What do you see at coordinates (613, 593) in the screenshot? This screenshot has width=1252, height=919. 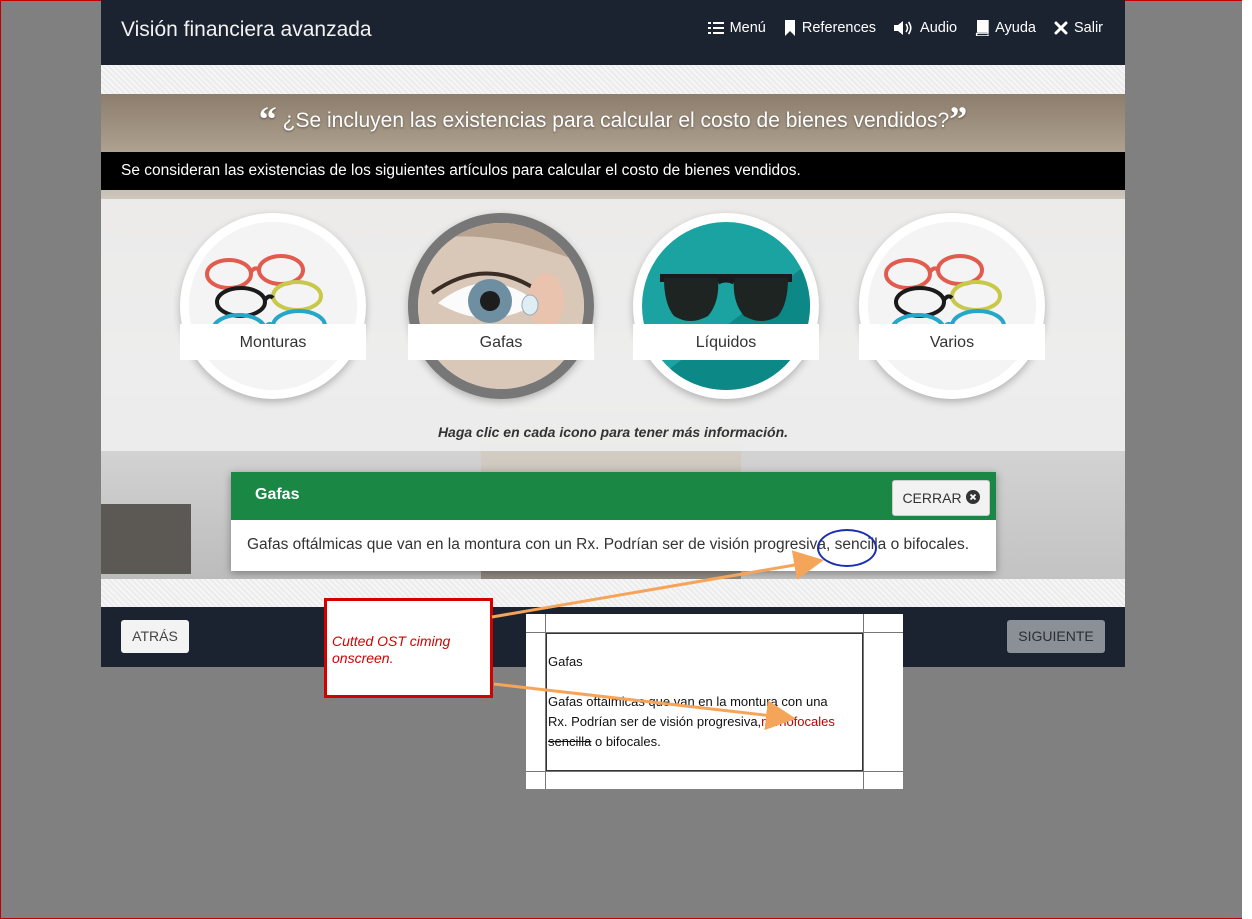 I see `pattern-band-bottom` at bounding box center [613, 593].